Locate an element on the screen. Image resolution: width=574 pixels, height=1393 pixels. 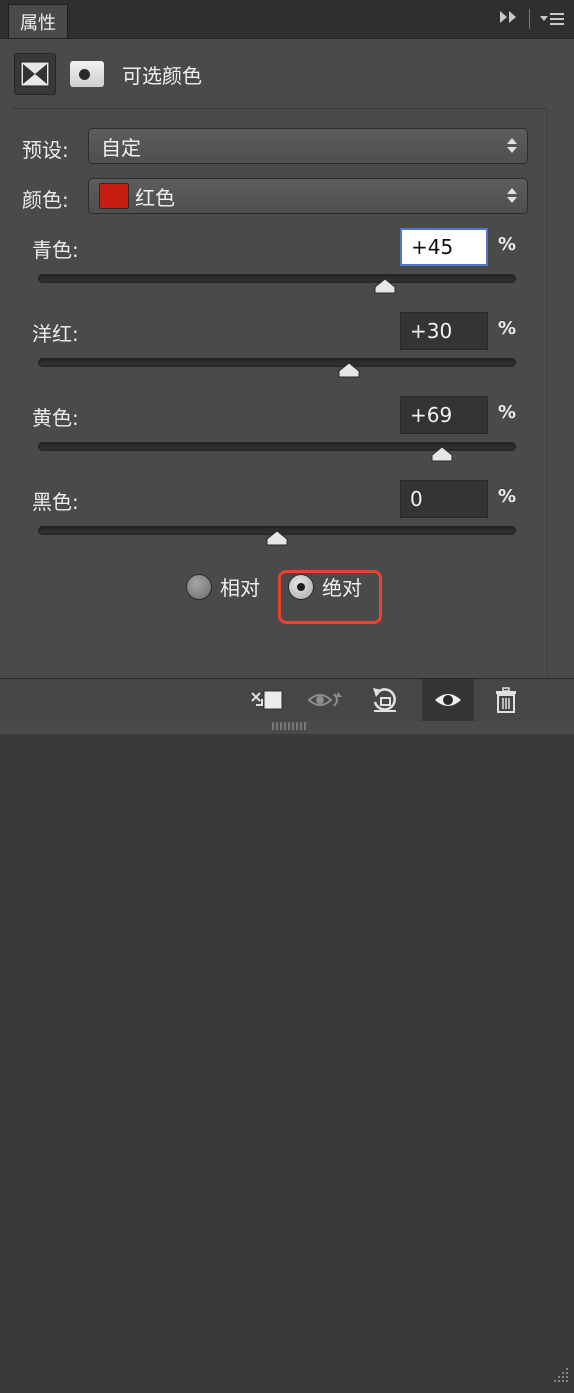
resize-grip-icon is located at coordinates (561, 1378).